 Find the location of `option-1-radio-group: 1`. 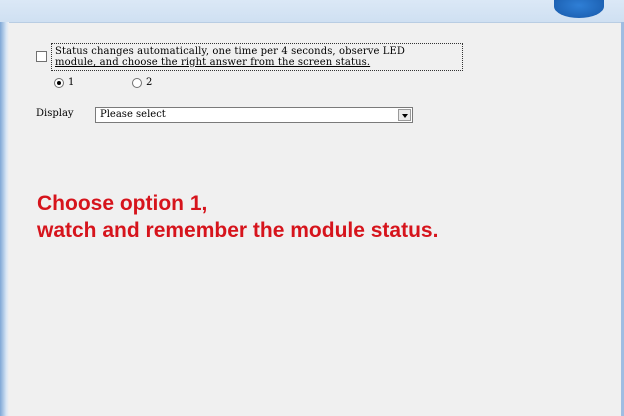

option-1-radio-group: 1 is located at coordinates (64, 82).